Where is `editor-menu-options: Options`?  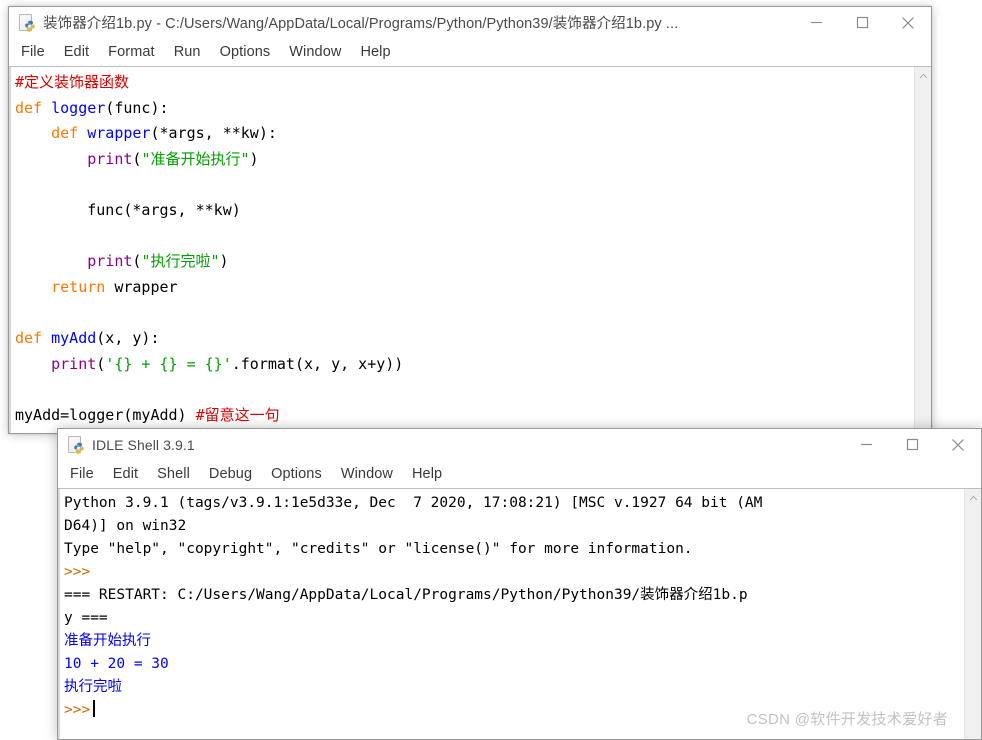 editor-menu-options: Options is located at coordinates (245, 52).